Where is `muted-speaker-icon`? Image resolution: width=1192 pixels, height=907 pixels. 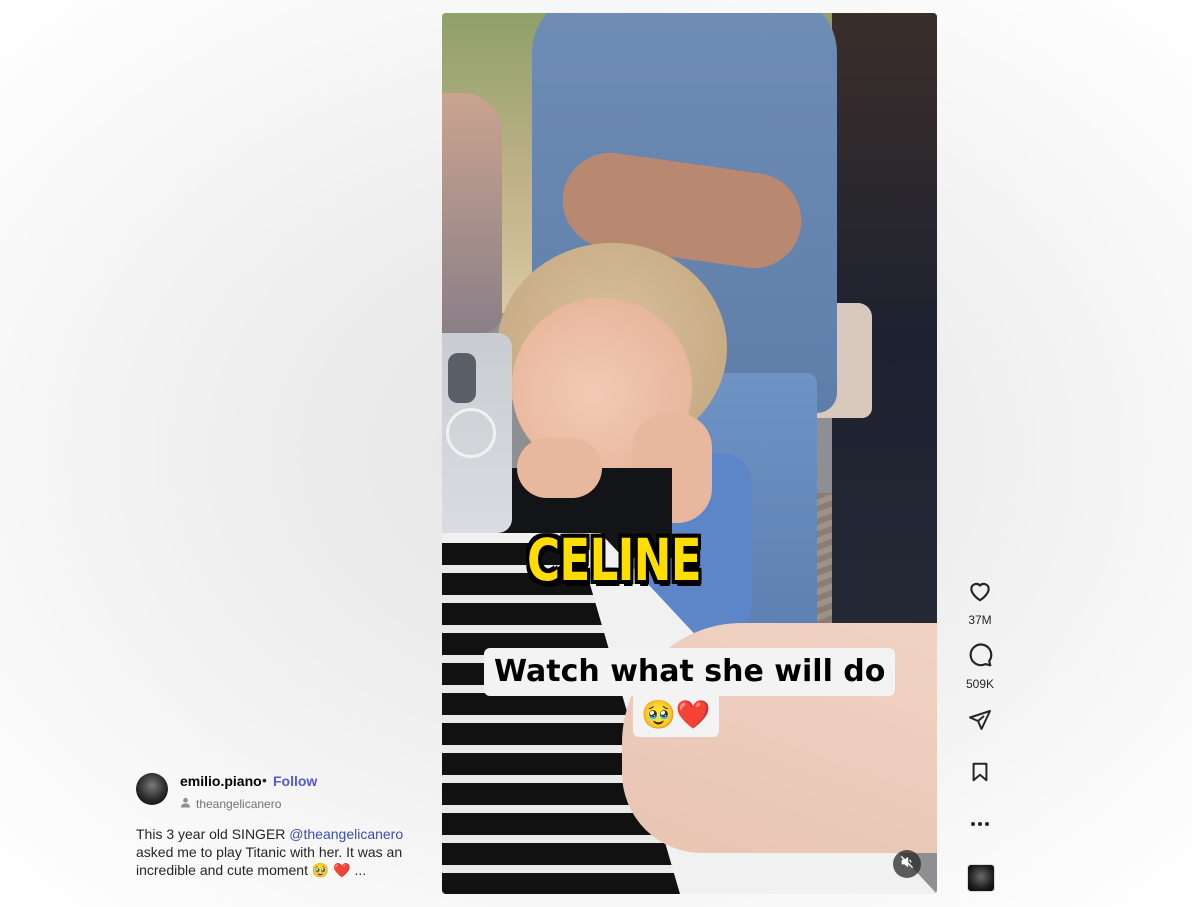 muted-speaker-icon is located at coordinates (907, 864).